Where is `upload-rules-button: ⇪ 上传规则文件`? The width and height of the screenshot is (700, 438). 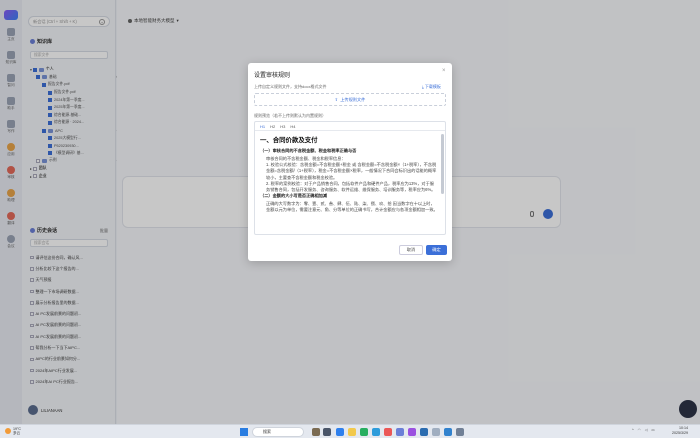
upload-rules-button: ⇪ 上传规则文件 is located at coordinates (350, 99).